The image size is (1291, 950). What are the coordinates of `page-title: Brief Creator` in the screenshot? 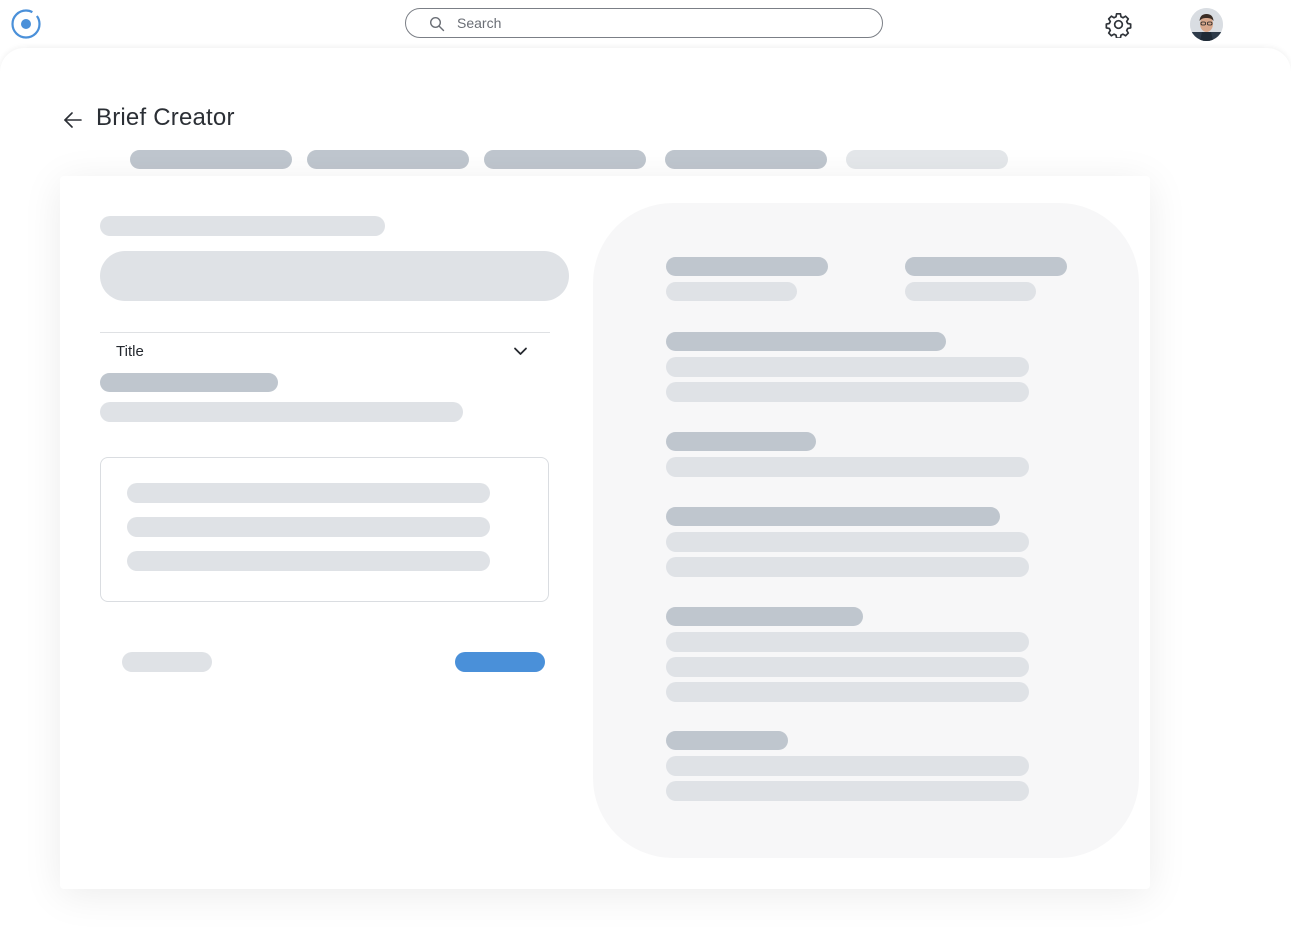 It's located at (165, 117).